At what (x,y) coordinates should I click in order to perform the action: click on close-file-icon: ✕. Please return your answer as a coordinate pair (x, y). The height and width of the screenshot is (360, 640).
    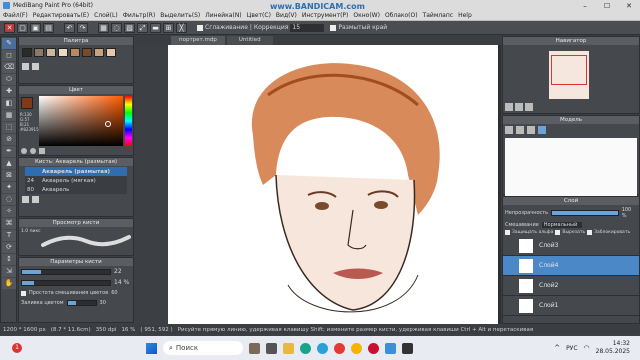
    Looking at the image, I should click on (9, 27).